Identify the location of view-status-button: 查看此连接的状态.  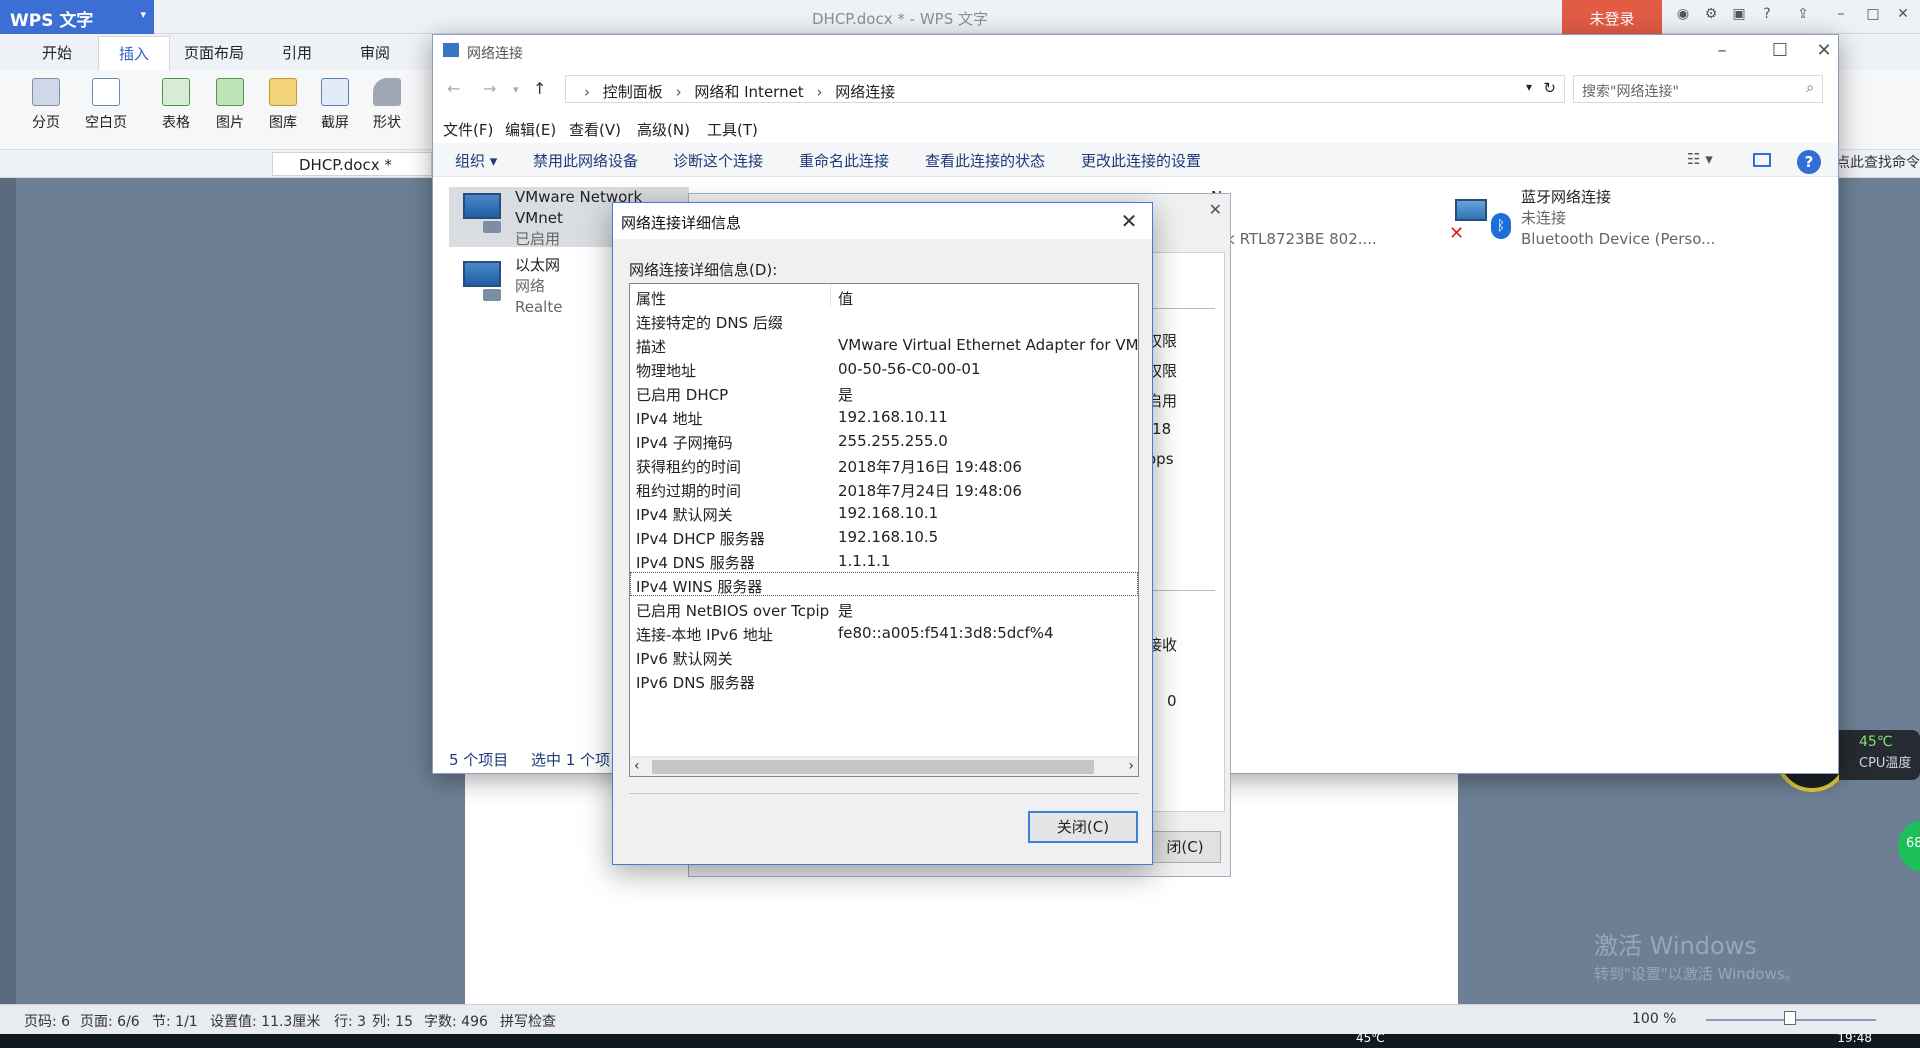
(985, 160).